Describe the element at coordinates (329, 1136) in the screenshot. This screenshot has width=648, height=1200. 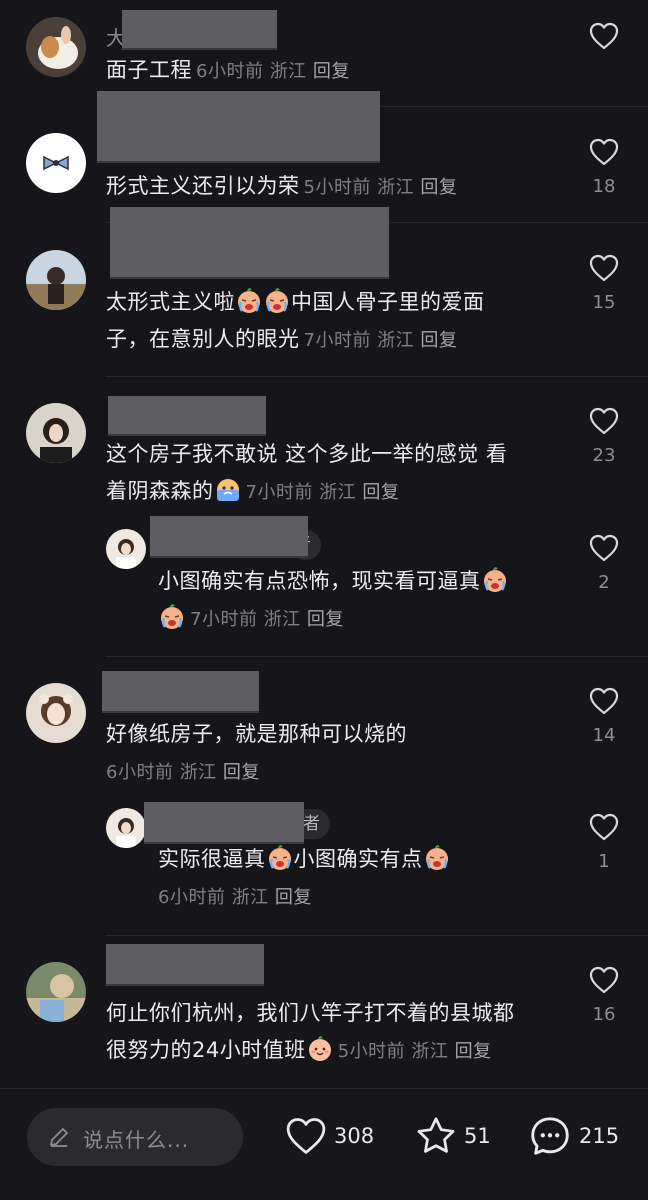
I see `like-post-button: 308` at that location.